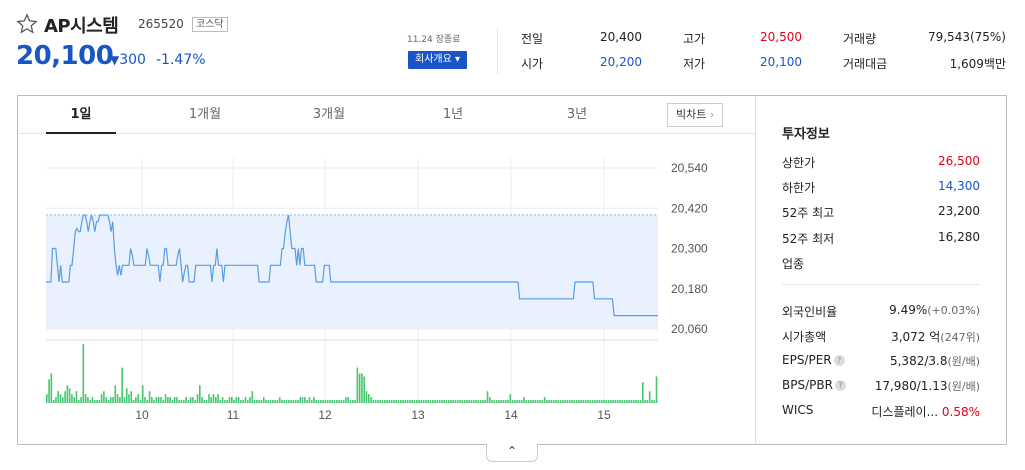  I want to click on favorite-star-icon, so click(27, 24).